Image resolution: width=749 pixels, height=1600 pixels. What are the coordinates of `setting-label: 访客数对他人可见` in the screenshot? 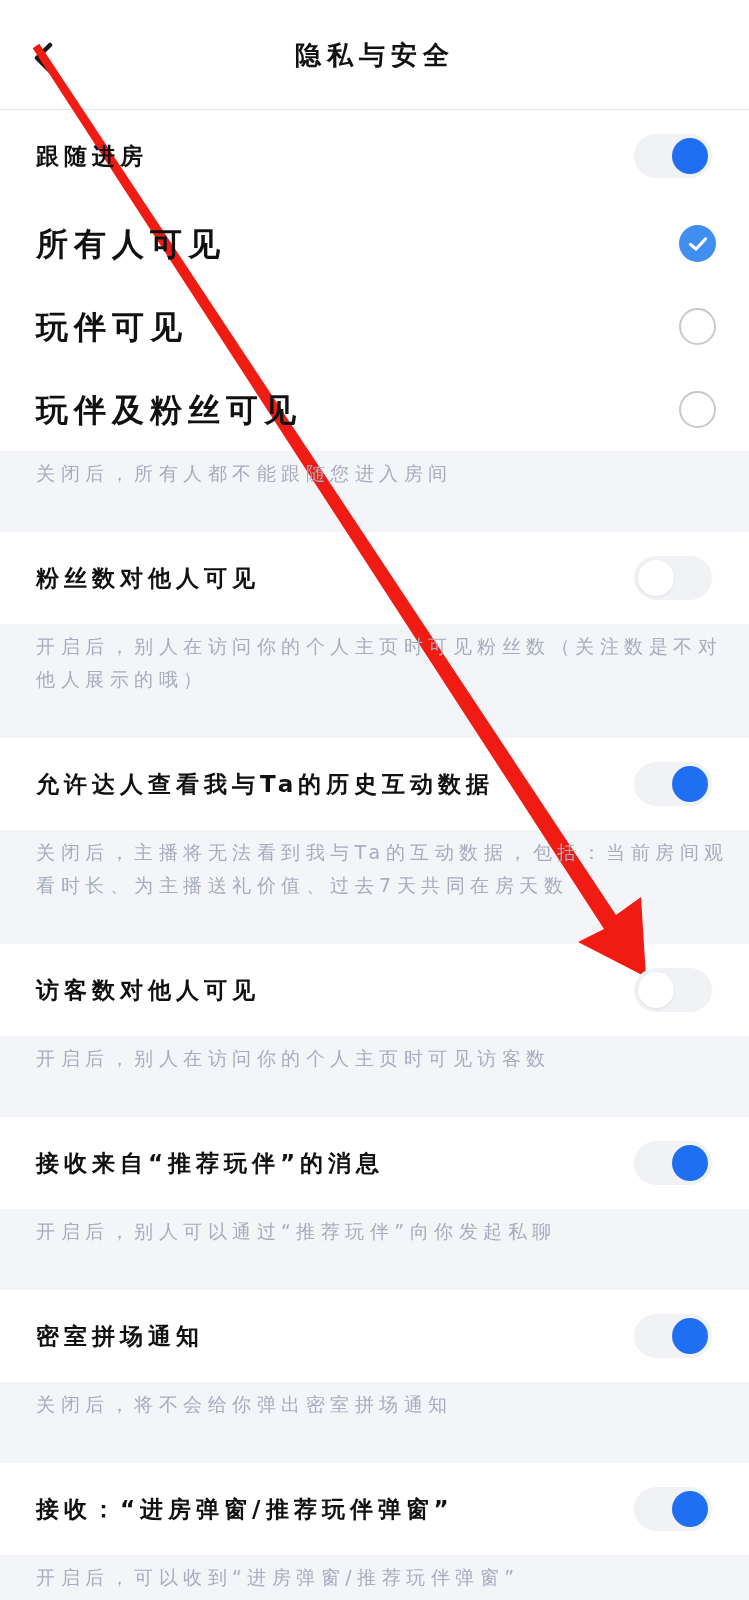 It's located at (148, 990).